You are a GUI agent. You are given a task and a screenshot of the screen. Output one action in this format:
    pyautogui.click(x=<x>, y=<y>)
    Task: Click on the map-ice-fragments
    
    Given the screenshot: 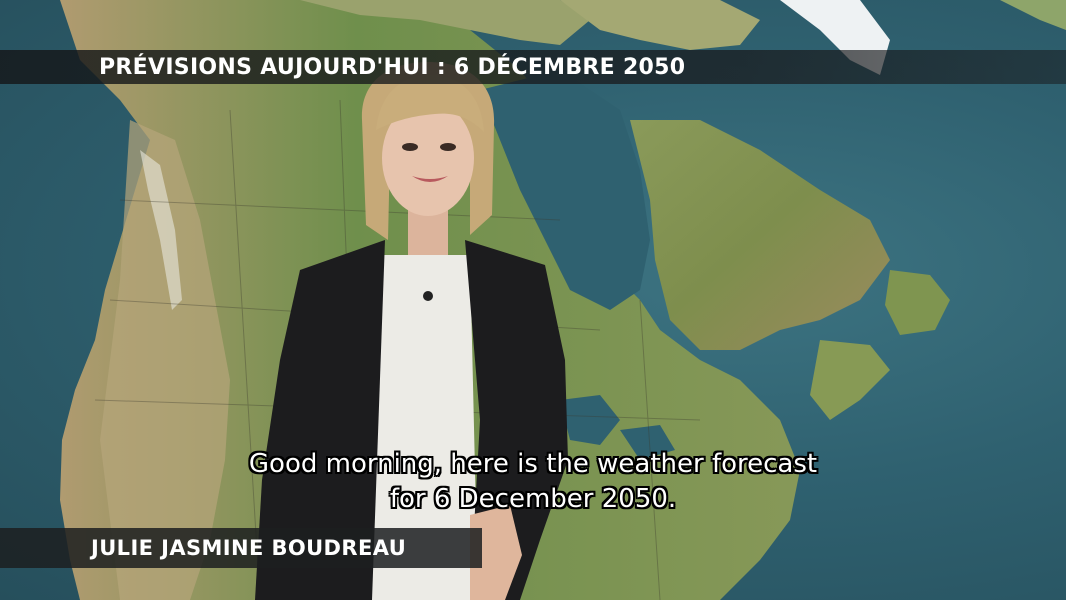 What is the action you would take?
    pyautogui.click(x=1033, y=15)
    